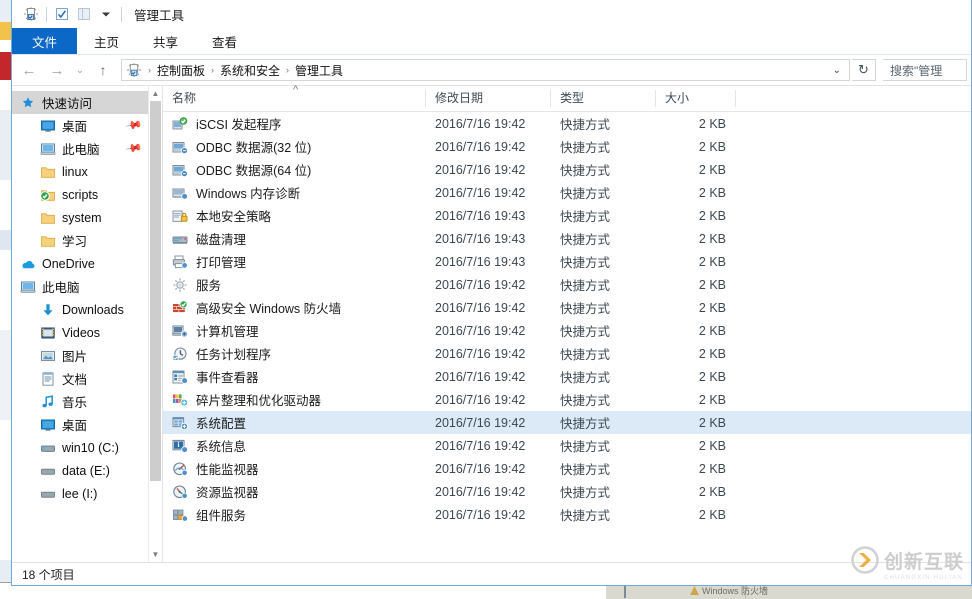  Describe the element at coordinates (567, 376) in the screenshot. I see `table-row: 事件查看器 2016/7/16 19:42 快捷方式 2 KB` at that location.